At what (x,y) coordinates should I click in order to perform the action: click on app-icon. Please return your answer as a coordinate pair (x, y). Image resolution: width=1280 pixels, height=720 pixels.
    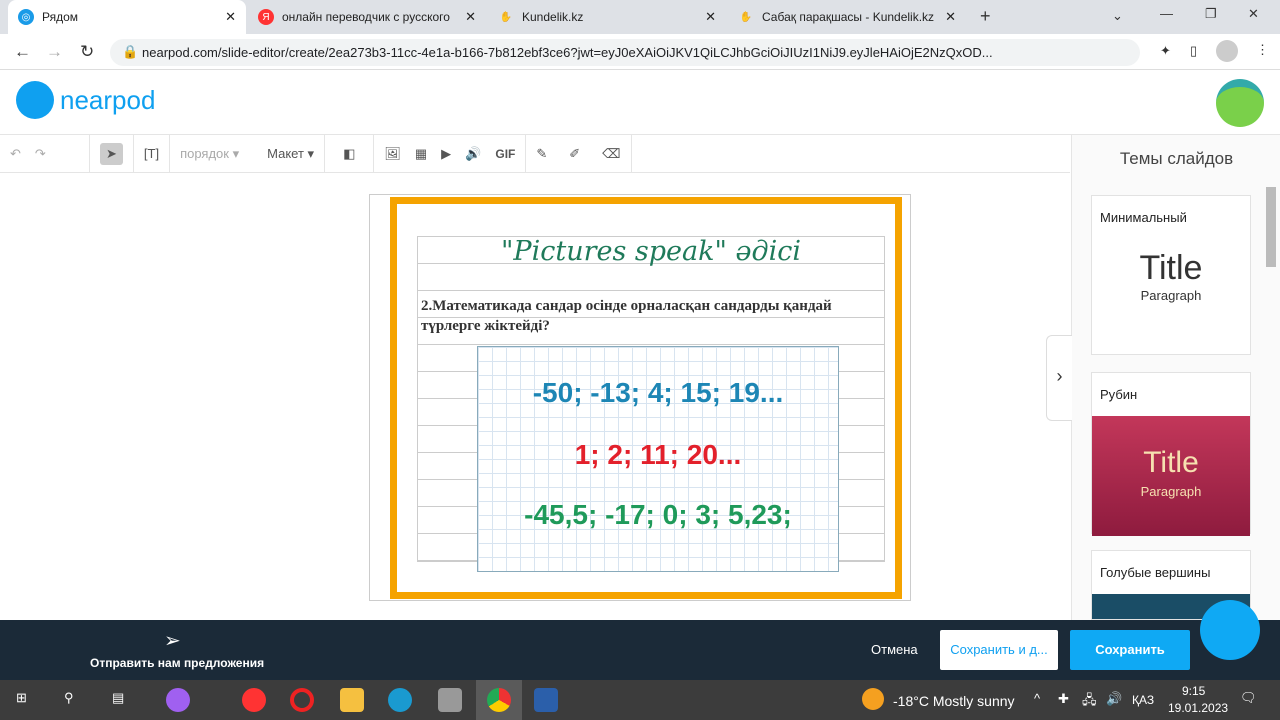
    Looking at the image, I should click on (450, 700).